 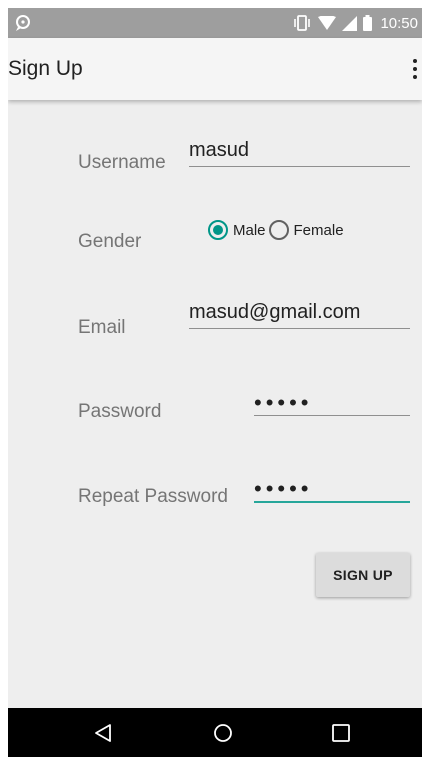 I want to click on home-icon, so click(x=223, y=733).